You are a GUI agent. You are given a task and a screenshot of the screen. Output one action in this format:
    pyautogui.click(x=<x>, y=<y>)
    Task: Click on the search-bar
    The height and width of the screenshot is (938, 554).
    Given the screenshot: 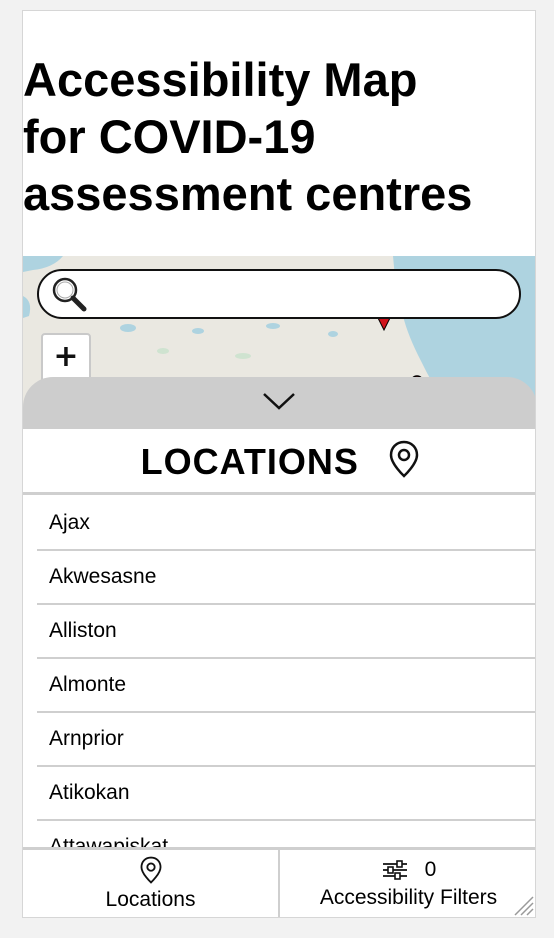 What is the action you would take?
    pyautogui.click(x=279, y=294)
    